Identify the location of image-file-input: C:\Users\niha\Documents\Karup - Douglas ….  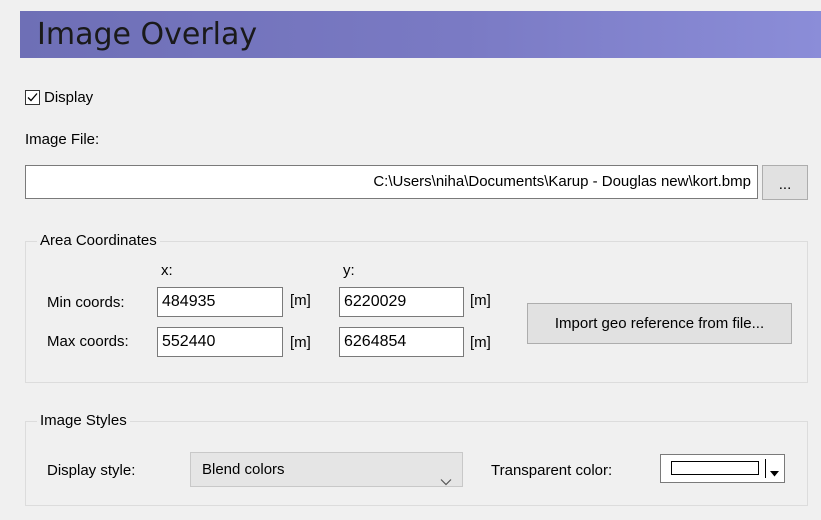
(391, 182).